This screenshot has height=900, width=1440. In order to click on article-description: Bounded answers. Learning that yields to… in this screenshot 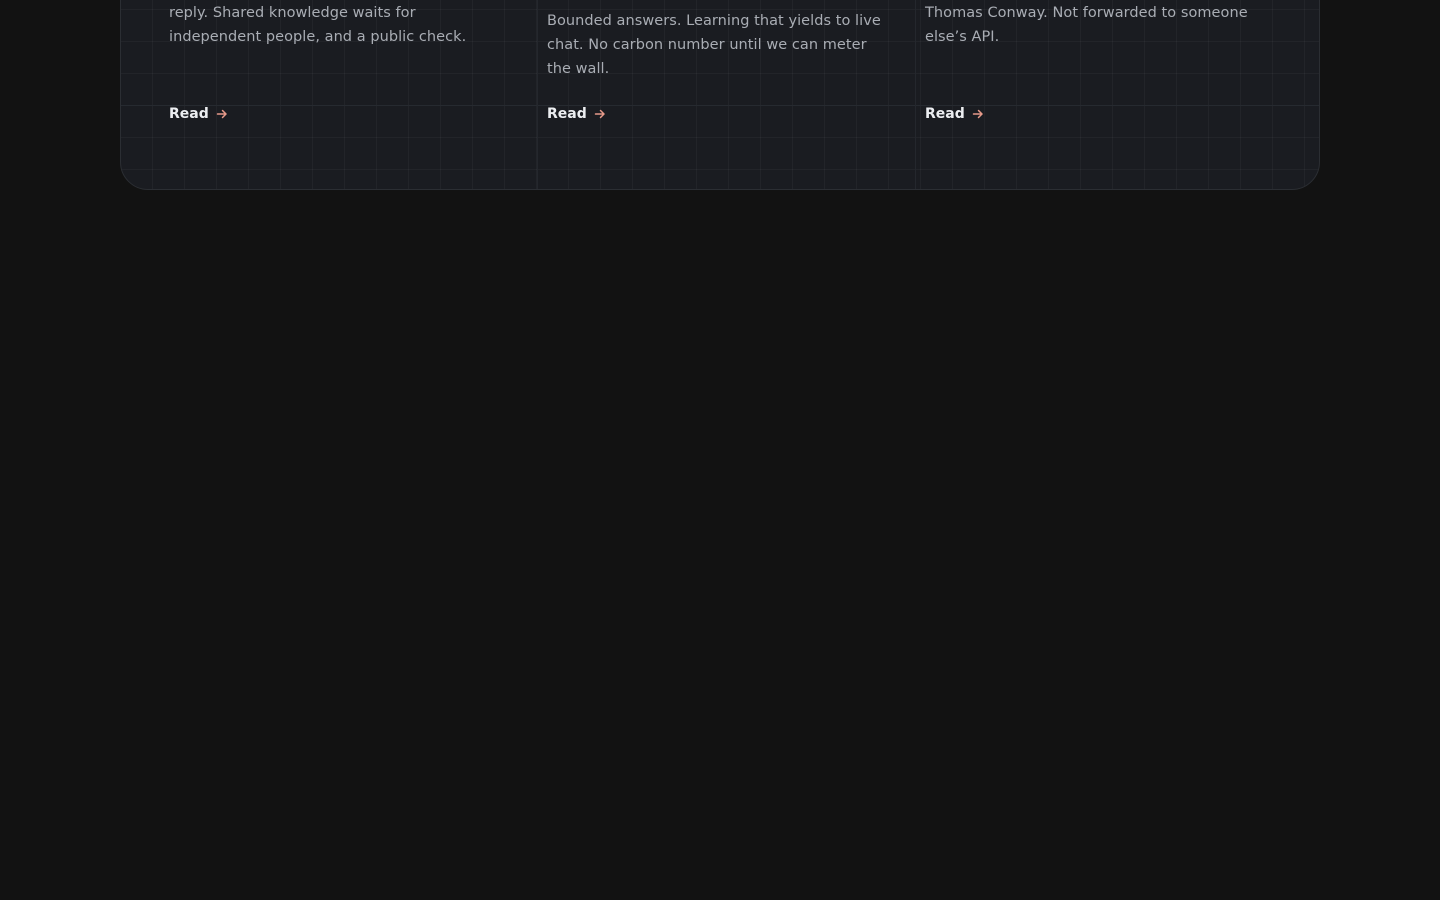, I will do `click(714, 45)`.